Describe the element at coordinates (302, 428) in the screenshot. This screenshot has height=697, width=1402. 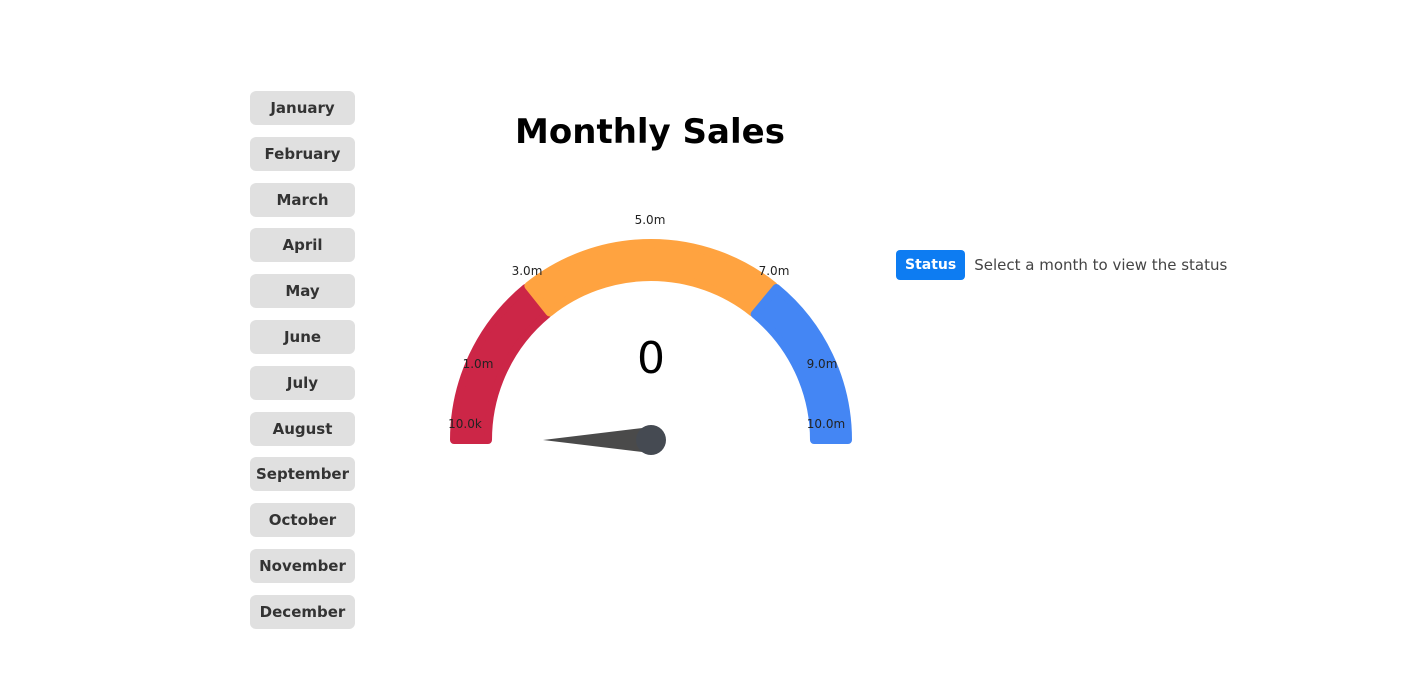
I see `month-button-august: August` at that location.